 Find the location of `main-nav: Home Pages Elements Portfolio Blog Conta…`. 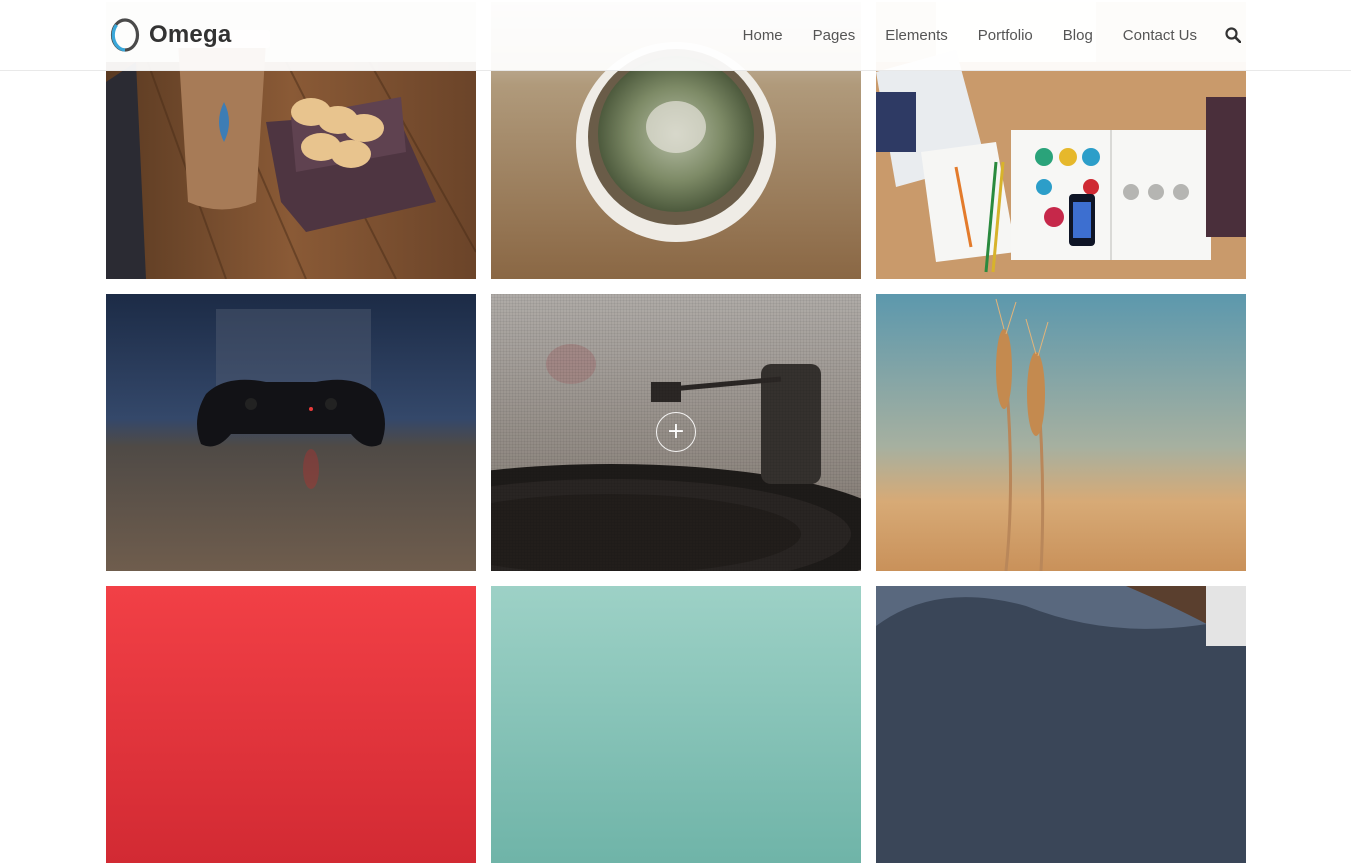

main-nav: Home Pages Elements Portfolio Blog Conta… is located at coordinates (977, 35).